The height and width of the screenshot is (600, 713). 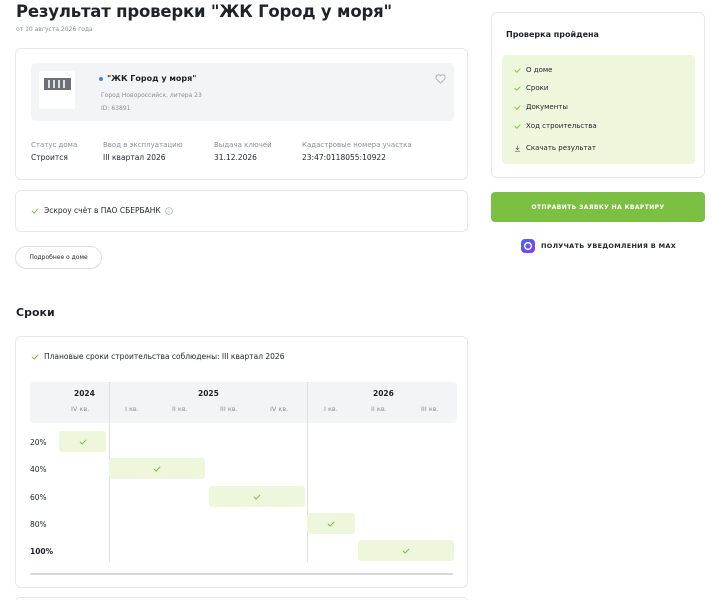 I want to click on check-item: Ход строительства, so click(x=555, y=126).